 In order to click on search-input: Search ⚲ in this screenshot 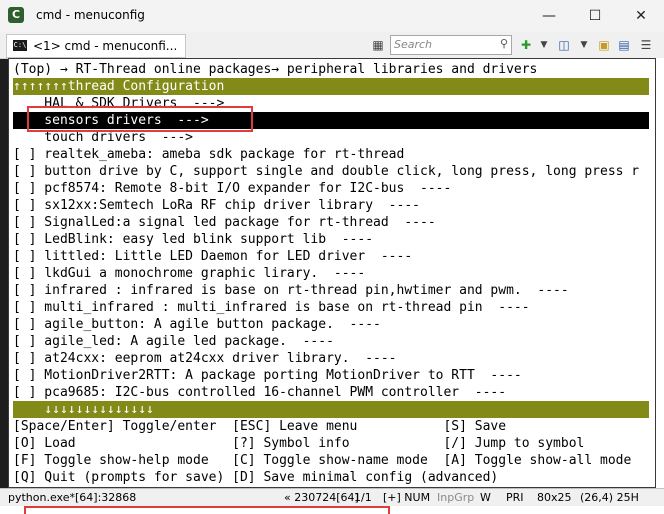, I will do `click(451, 45)`.